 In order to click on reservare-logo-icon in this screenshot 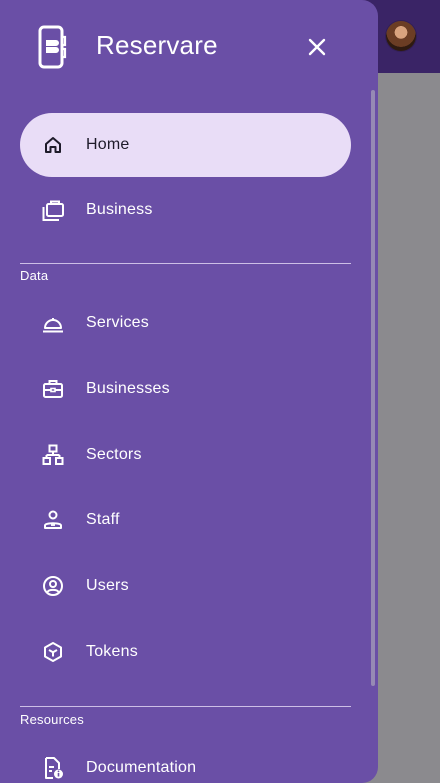, I will do `click(52, 47)`.